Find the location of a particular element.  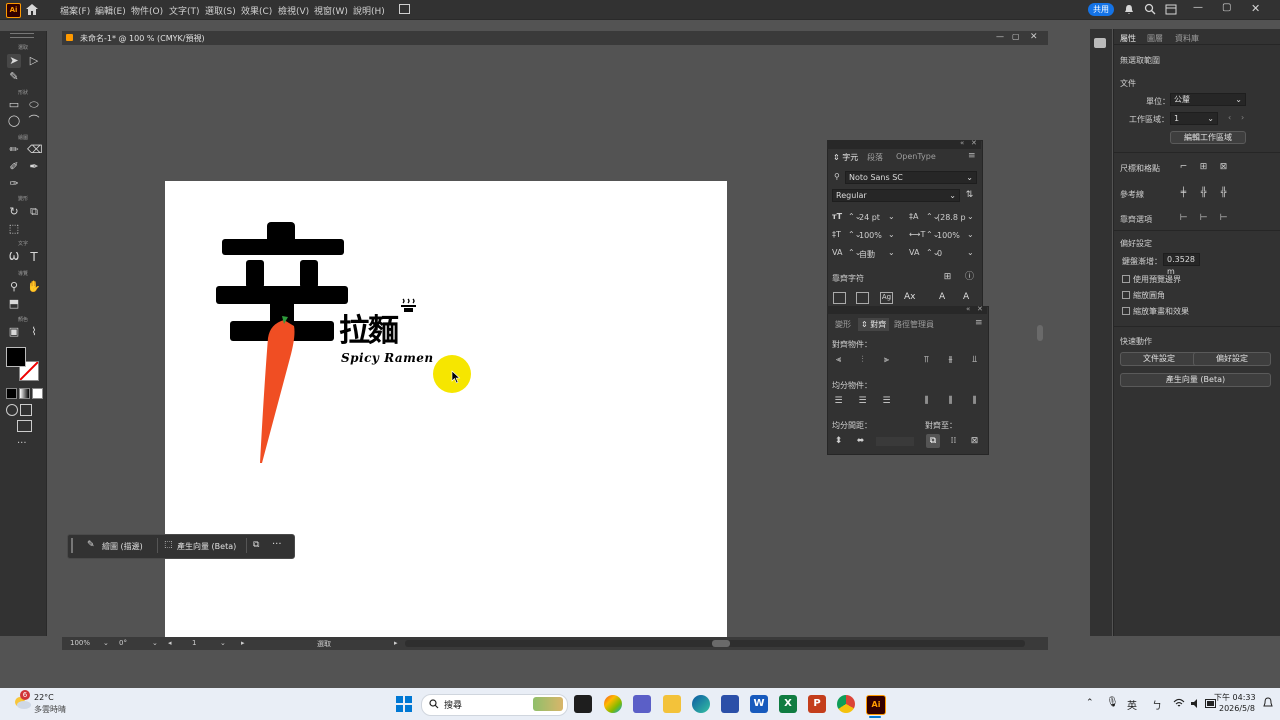

horizontal-scrollbar-thumb is located at coordinates (721, 643).